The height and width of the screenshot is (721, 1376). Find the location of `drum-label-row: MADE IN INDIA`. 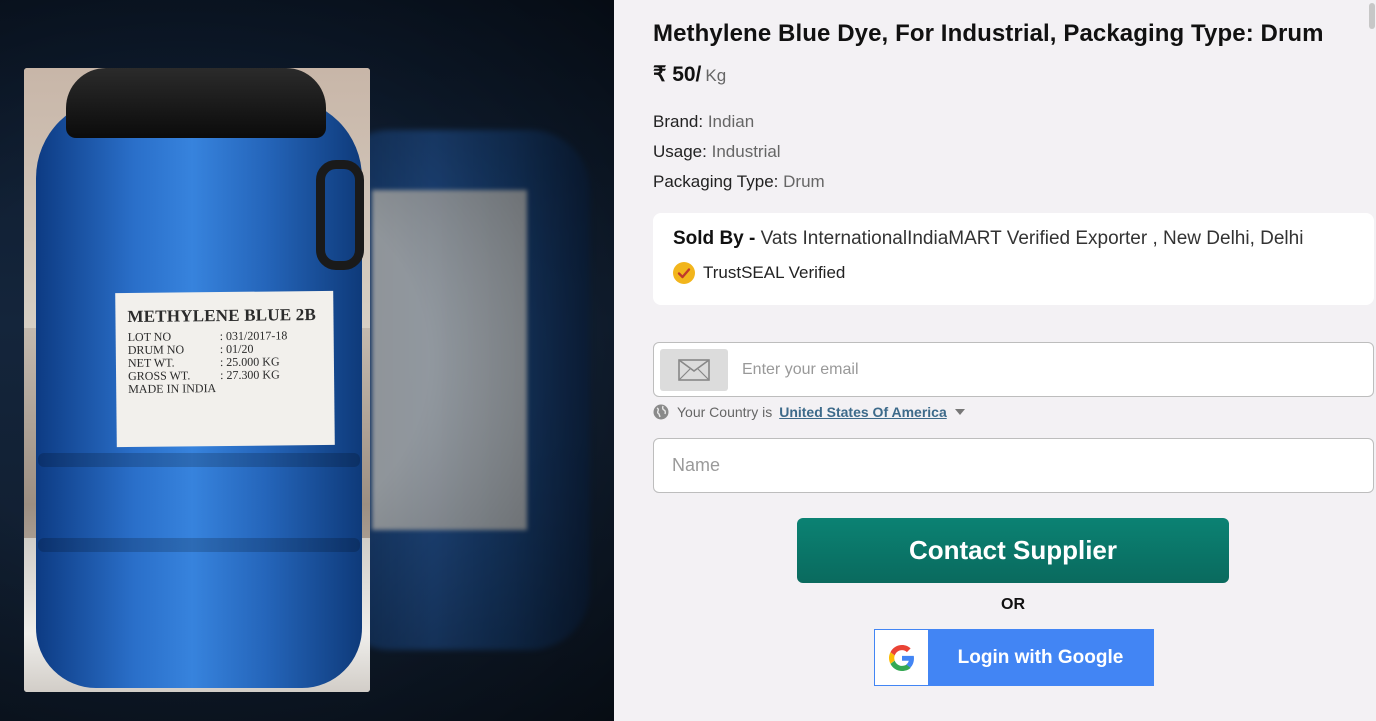

drum-label-row: MADE IN INDIA is located at coordinates (172, 389).